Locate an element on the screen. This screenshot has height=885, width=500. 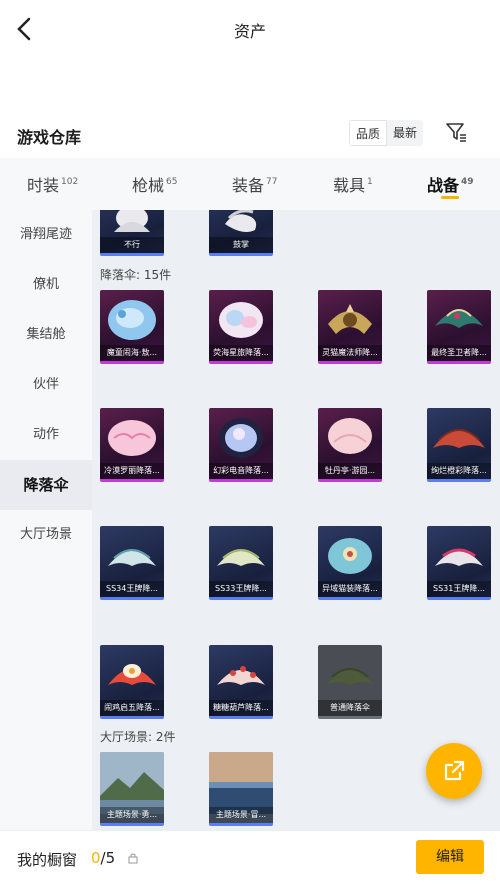
showcase-count-total: /5 is located at coordinates (108, 858).